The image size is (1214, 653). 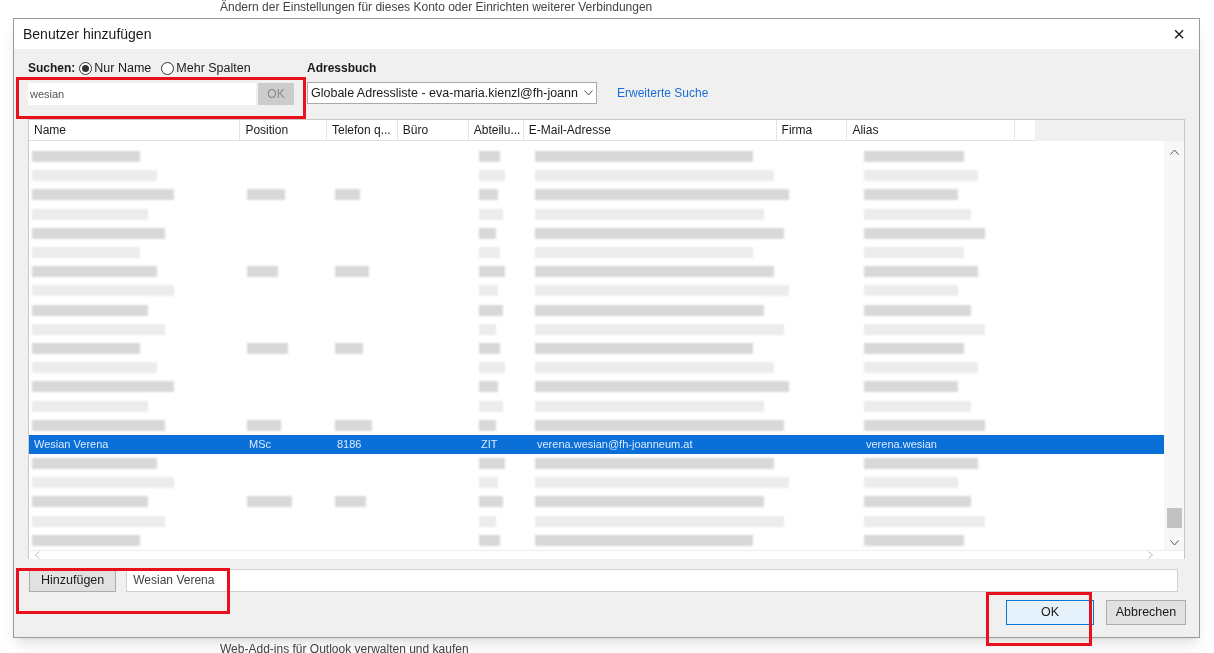 I want to click on radio-circle, so click(x=86, y=68).